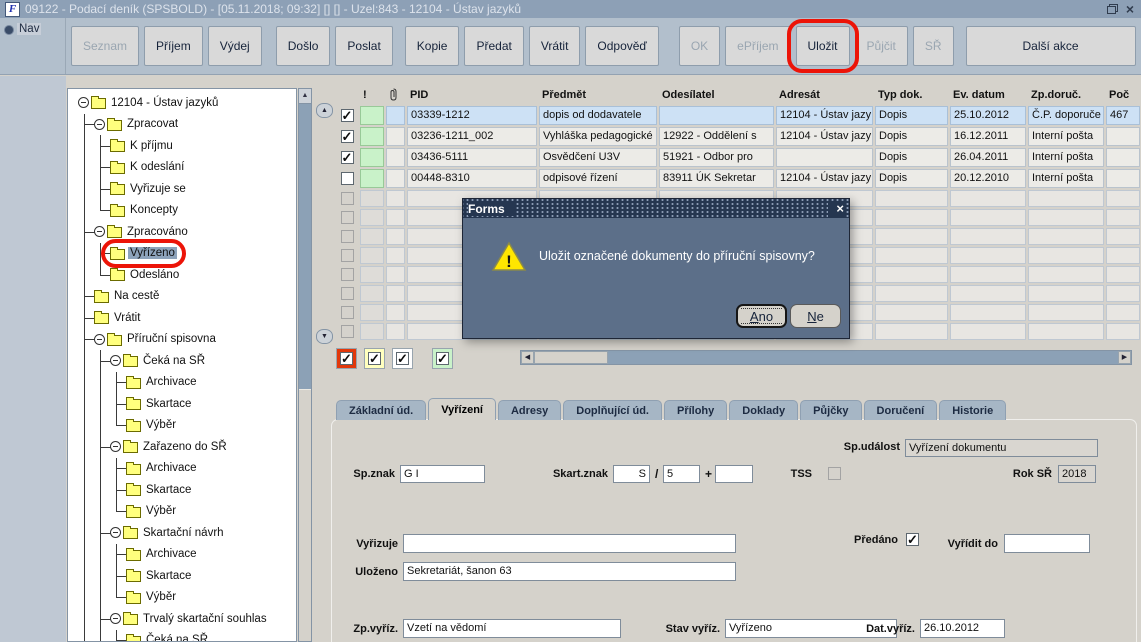 The width and height of the screenshot is (1141, 642). What do you see at coordinates (569, 543) in the screenshot?
I see `vyrizuje-field` at bounding box center [569, 543].